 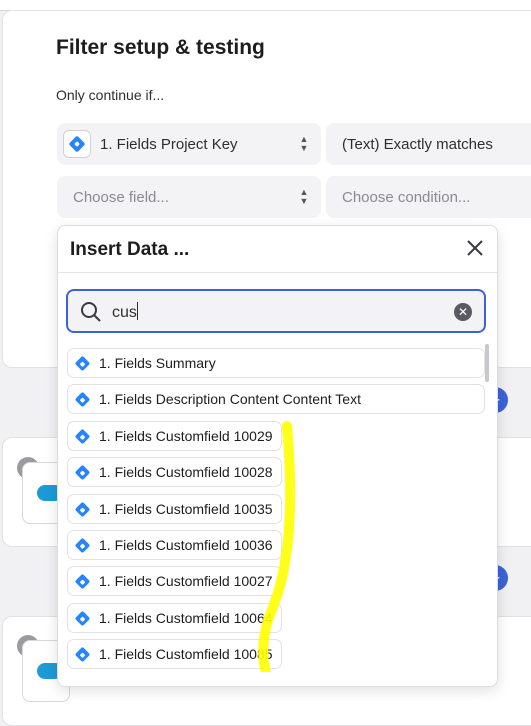 I want to click on list-item: 1. Fields Customfield 10029, so click(x=174, y=436).